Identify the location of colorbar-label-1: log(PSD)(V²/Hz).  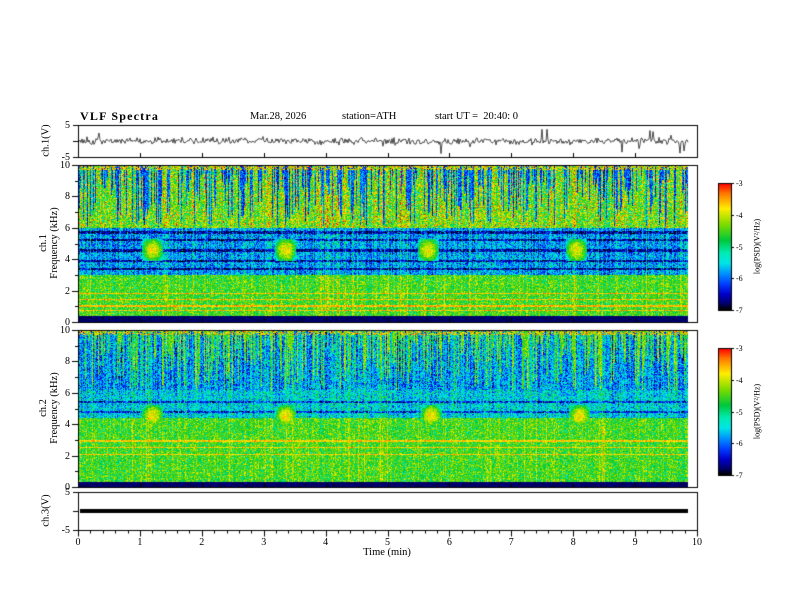
(757, 246).